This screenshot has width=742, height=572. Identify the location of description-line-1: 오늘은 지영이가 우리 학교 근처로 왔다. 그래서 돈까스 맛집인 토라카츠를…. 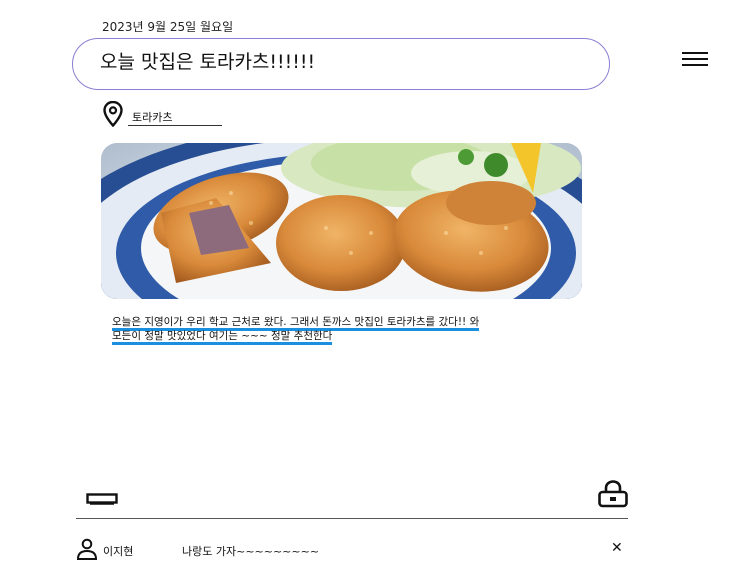
(296, 322).